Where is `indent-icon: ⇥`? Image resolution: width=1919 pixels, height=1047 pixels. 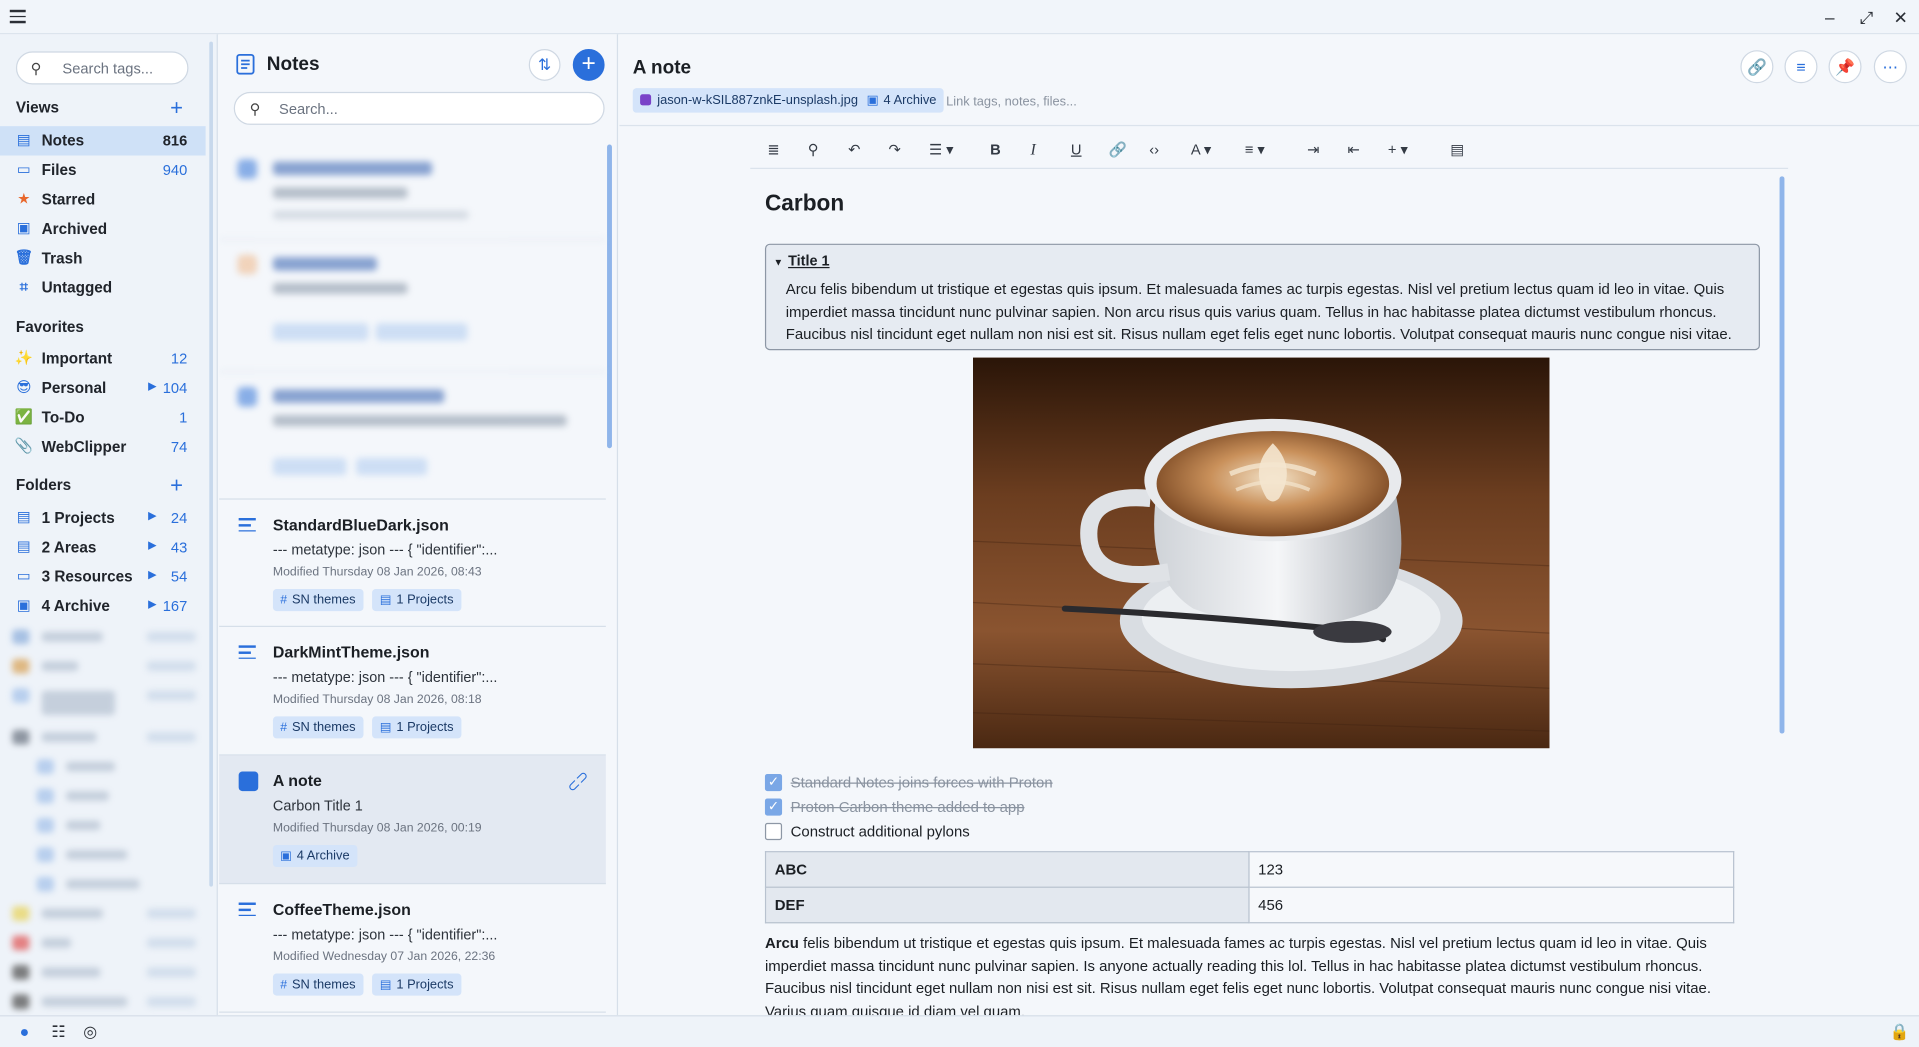
indent-icon: ⇥ is located at coordinates (1313, 150).